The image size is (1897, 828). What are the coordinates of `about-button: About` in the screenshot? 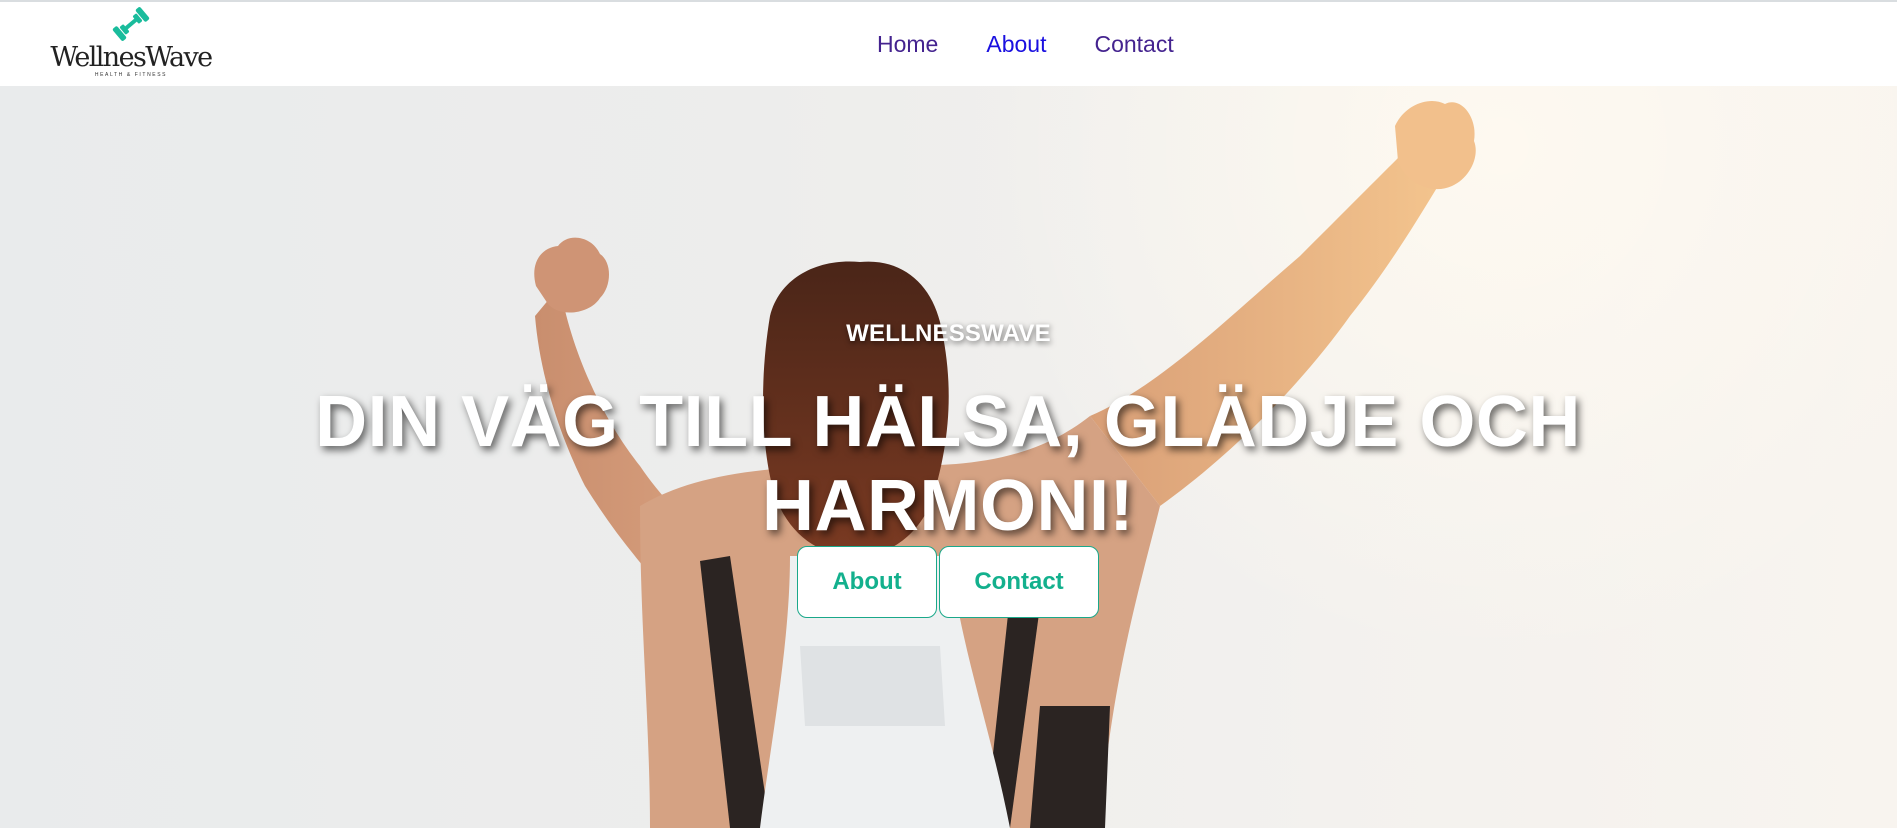 It's located at (867, 582).